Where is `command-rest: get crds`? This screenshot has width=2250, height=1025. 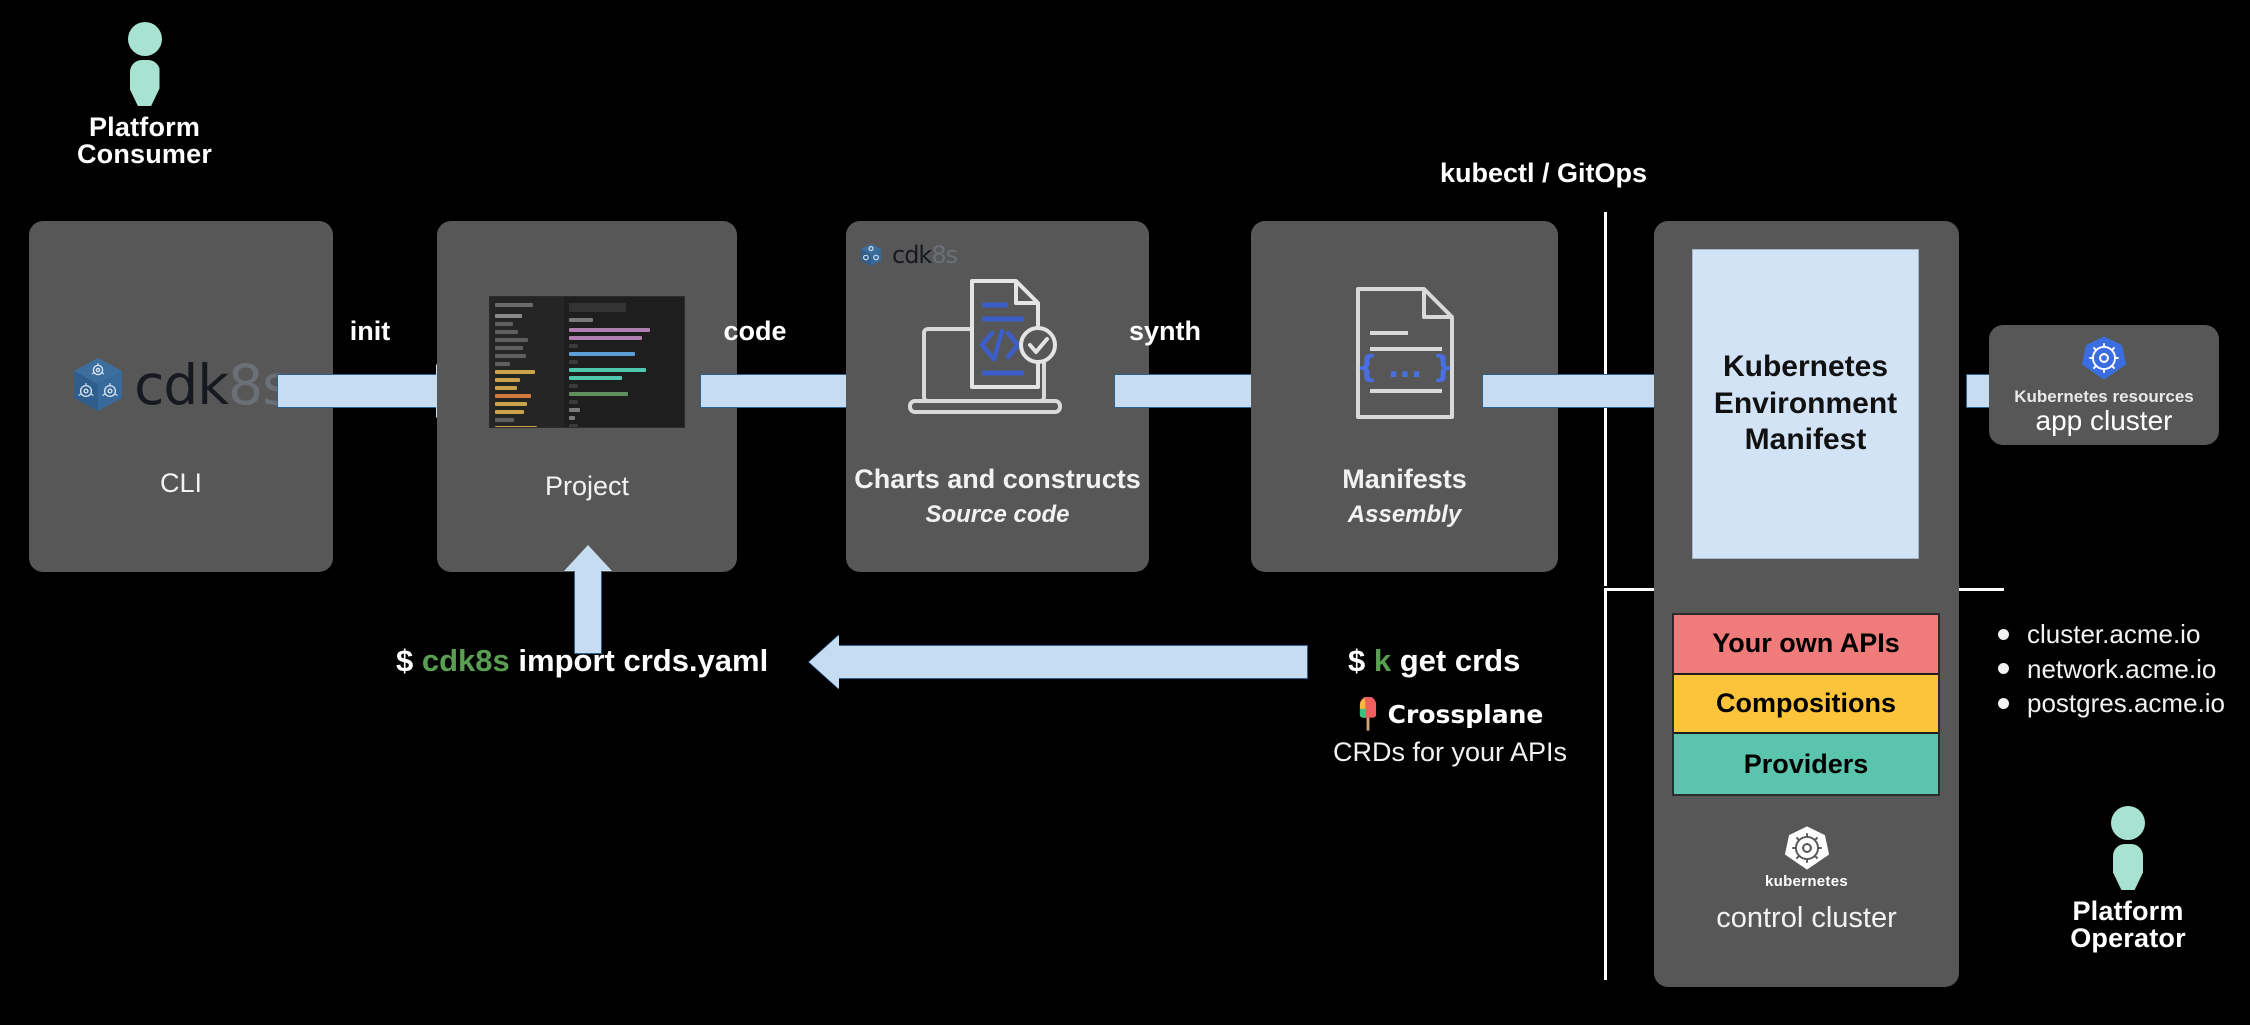 command-rest: get crds is located at coordinates (1460, 660).